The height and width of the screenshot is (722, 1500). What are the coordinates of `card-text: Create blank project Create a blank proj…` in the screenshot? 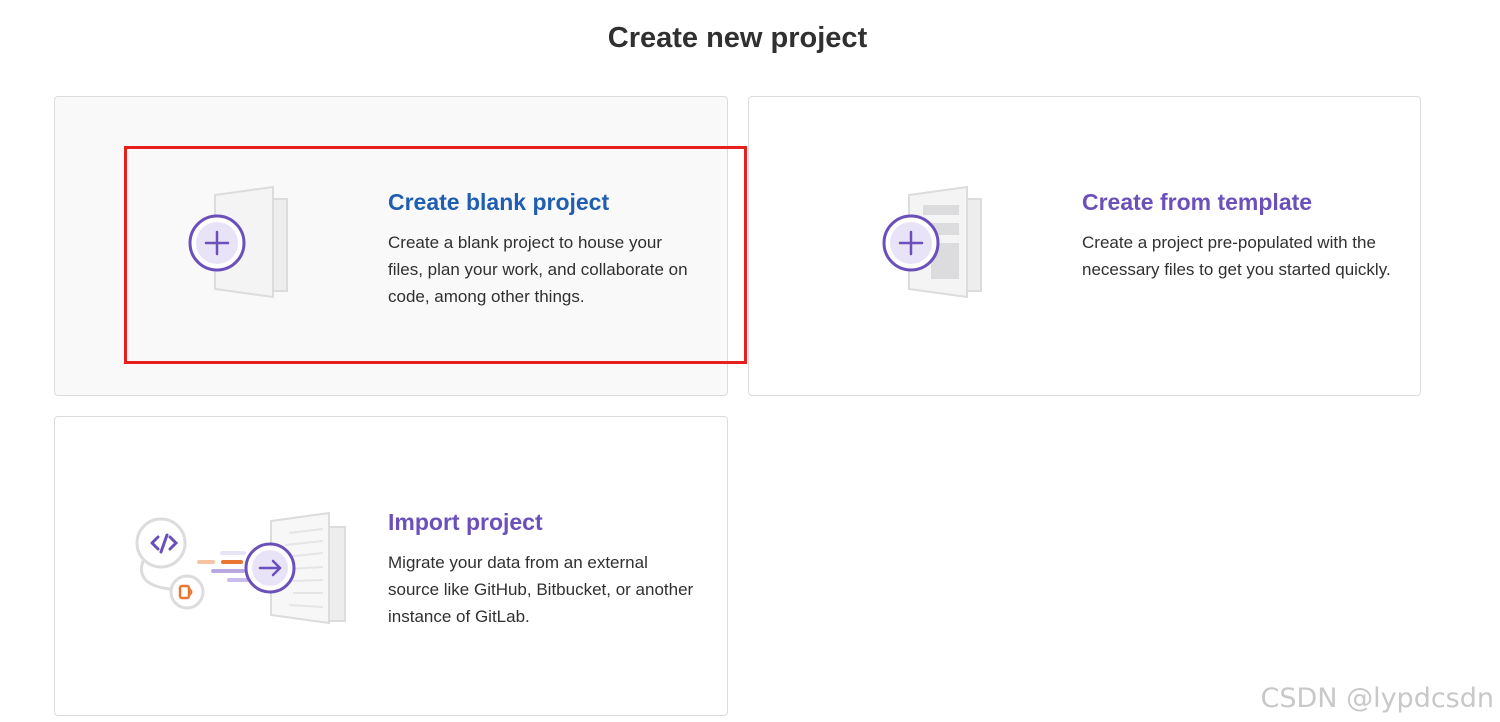 It's located at (543, 248).